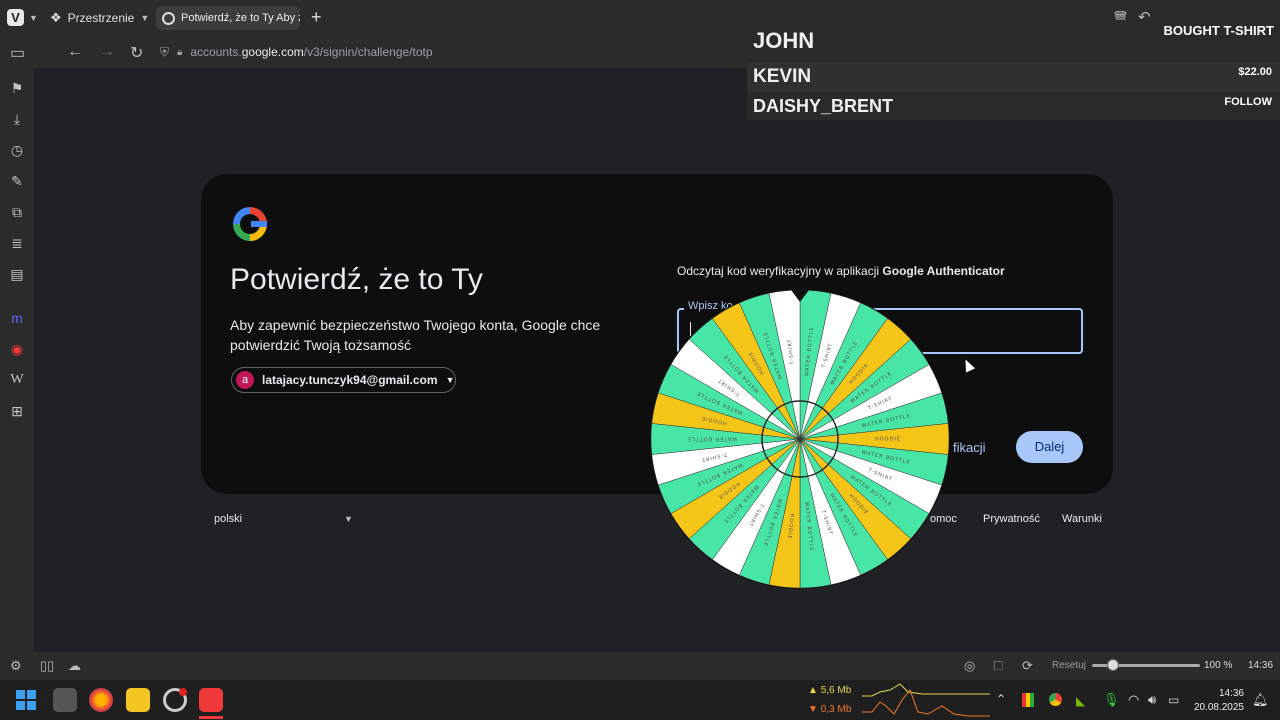 This screenshot has height=720, width=1280. I want to click on vivaldi-taskbar-icon, so click(211, 700).